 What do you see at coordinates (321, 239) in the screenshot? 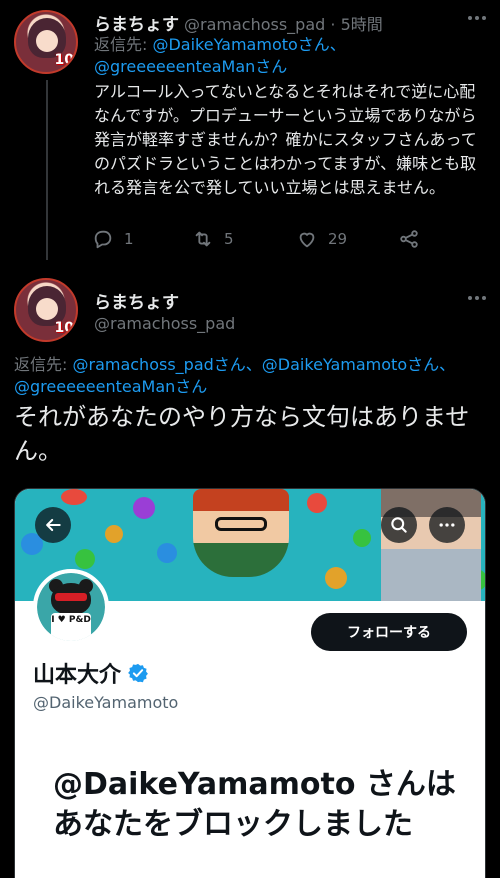
I see `like-button: 29` at bounding box center [321, 239].